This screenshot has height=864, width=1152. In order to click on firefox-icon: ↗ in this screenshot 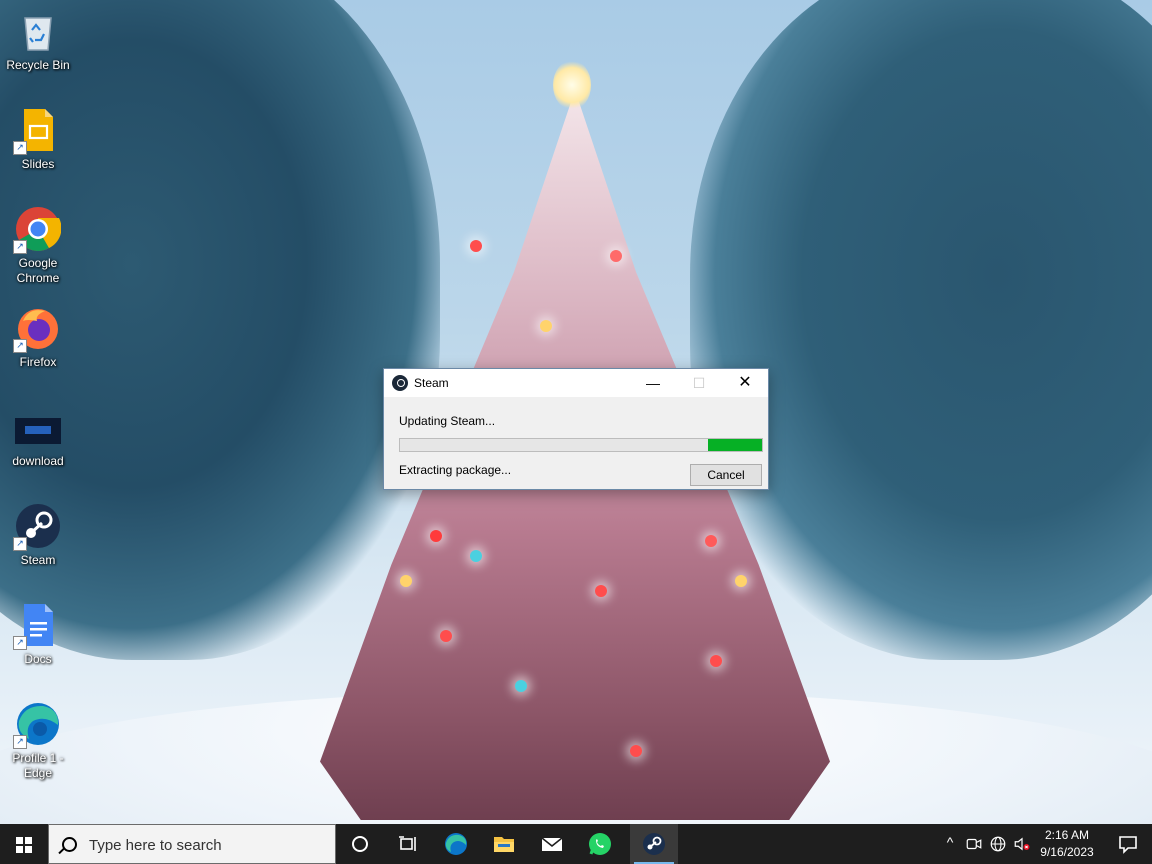, I will do `click(37, 329)`.